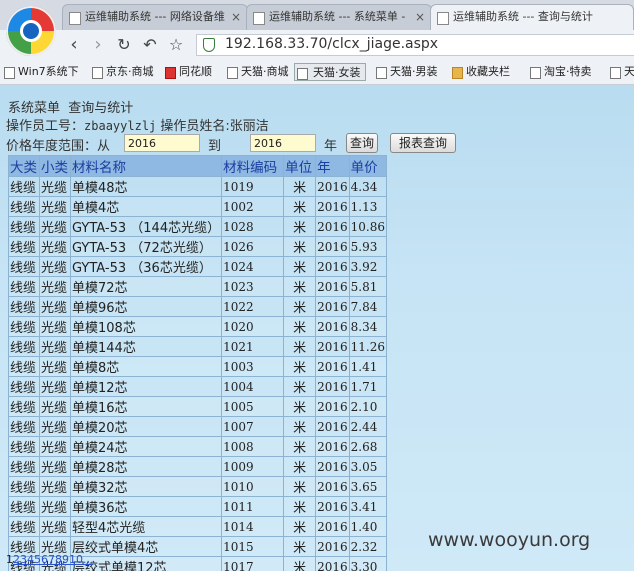 The height and width of the screenshot is (571, 634). I want to click on star-icon: ☆, so click(176, 45).